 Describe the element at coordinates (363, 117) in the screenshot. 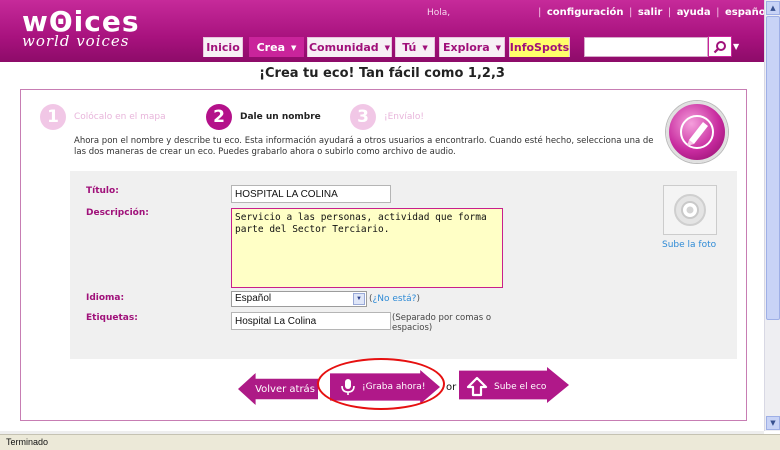

I see `step-3-number: 3` at that location.